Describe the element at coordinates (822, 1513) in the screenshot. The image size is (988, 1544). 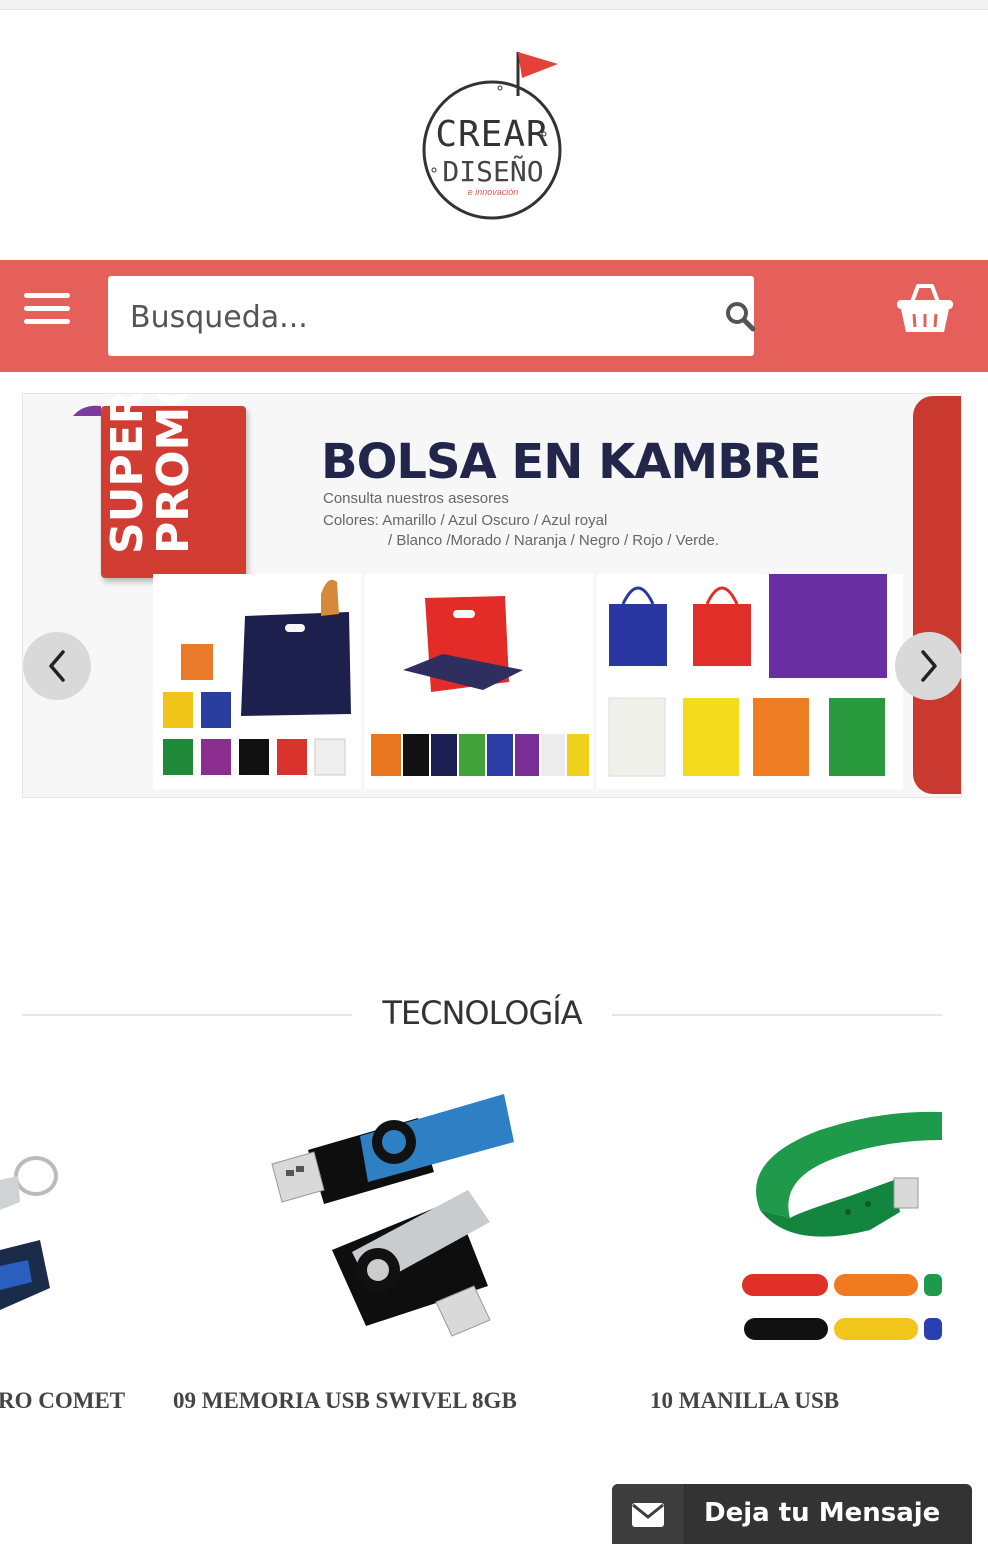
I see `leave-message-label: Deja tu Mensaje` at that location.